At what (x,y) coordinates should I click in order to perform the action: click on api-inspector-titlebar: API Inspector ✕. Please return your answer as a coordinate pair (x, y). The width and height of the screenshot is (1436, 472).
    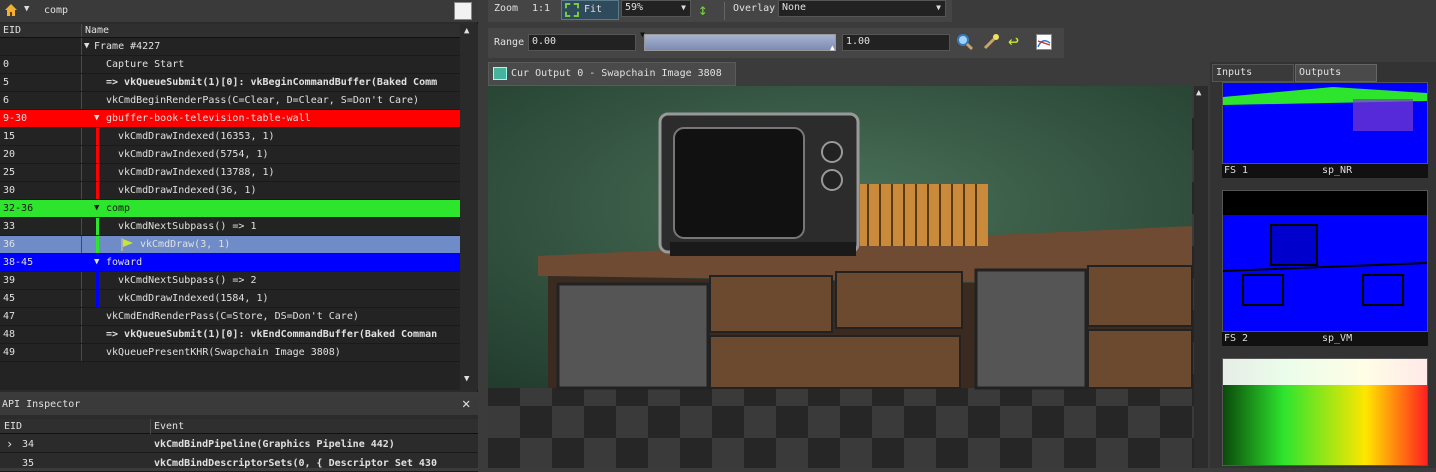
    Looking at the image, I should click on (239, 405).